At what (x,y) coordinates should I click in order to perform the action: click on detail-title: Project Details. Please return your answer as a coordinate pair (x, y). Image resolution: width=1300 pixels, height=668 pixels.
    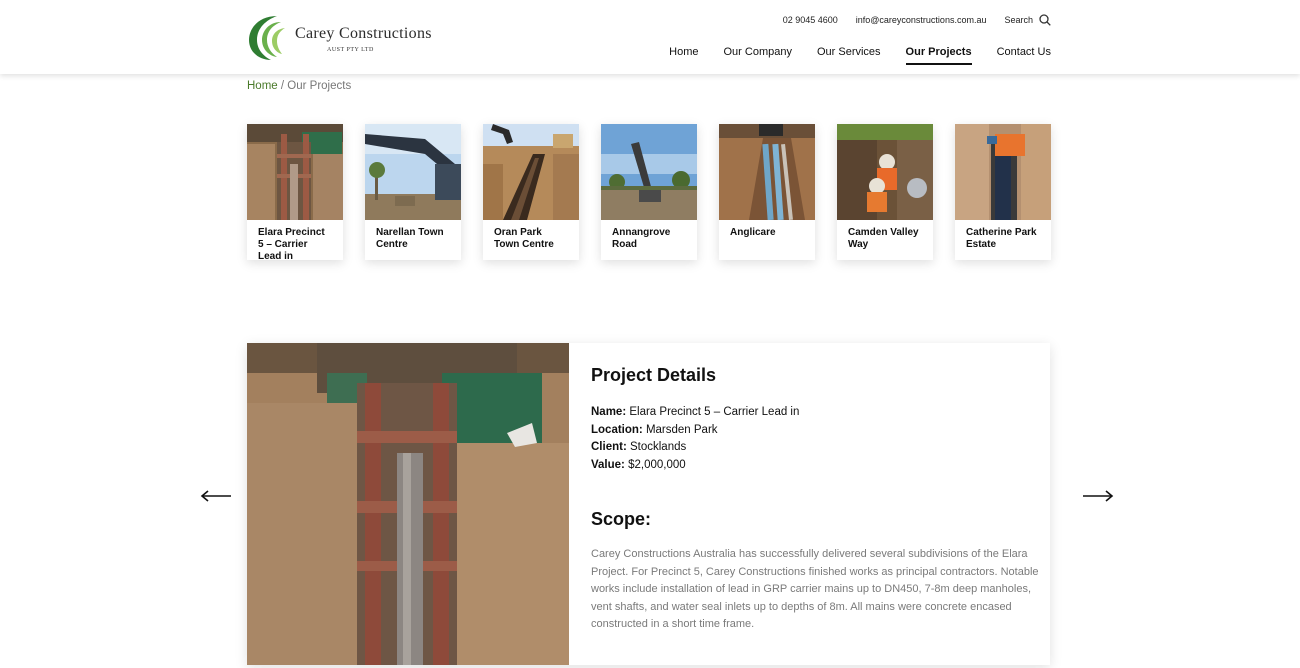
    Looking at the image, I should click on (654, 375).